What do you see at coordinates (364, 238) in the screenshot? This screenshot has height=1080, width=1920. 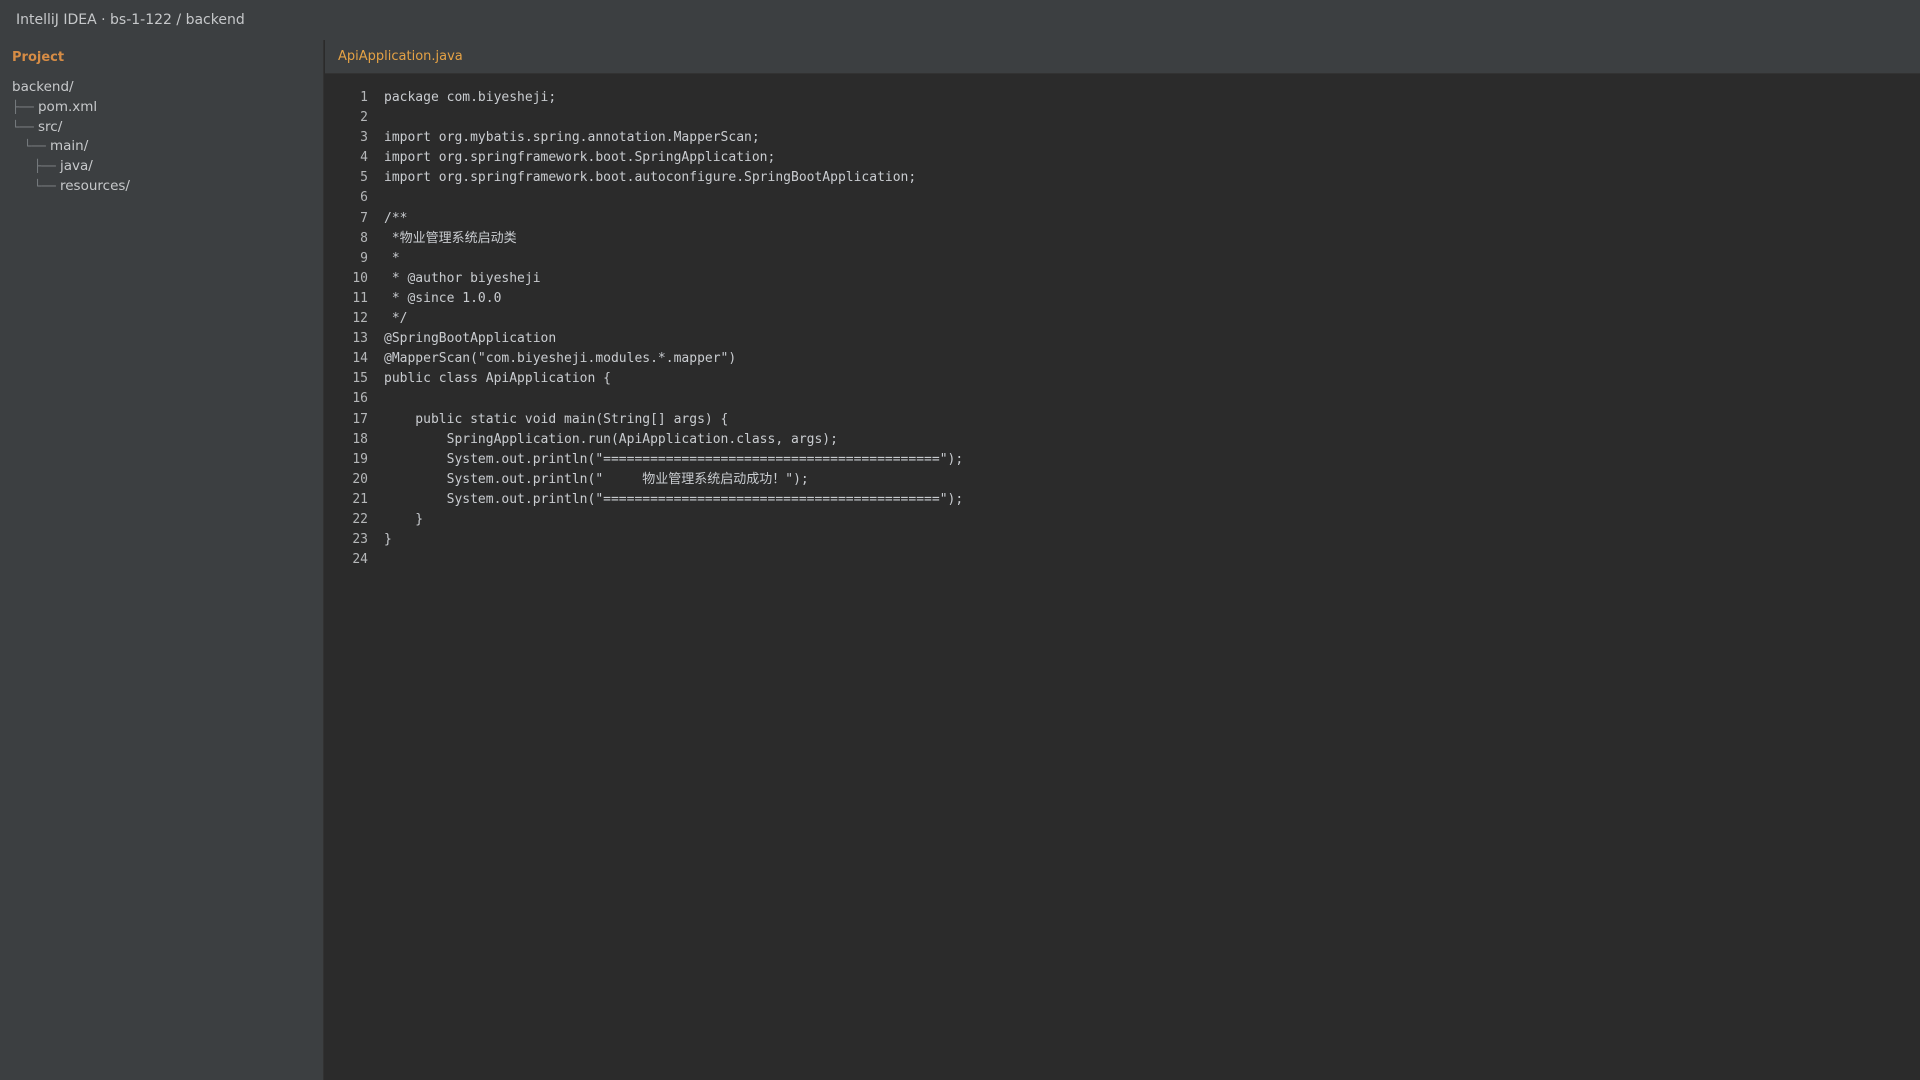 I see `line-number: 8` at bounding box center [364, 238].